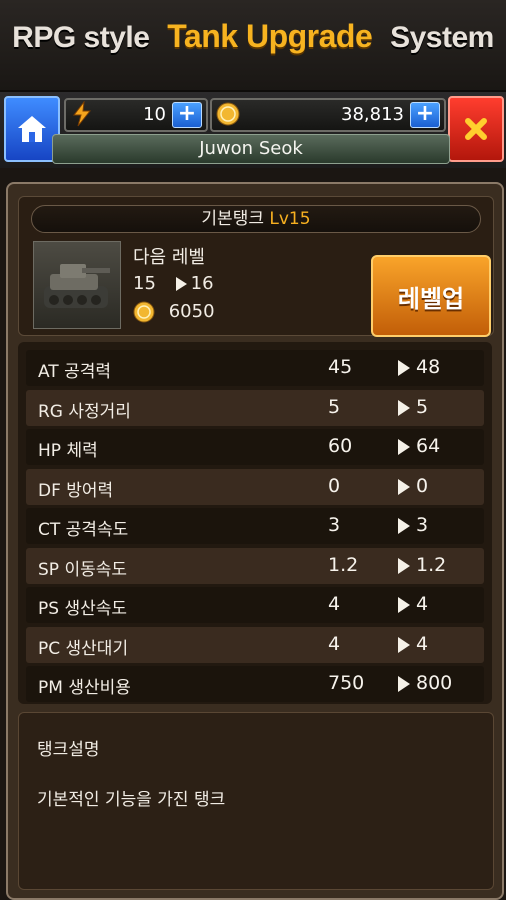 The image size is (506, 900). What do you see at coordinates (255, 644) in the screenshot?
I see `stat-row: PC 생산대기 4 4` at bounding box center [255, 644].